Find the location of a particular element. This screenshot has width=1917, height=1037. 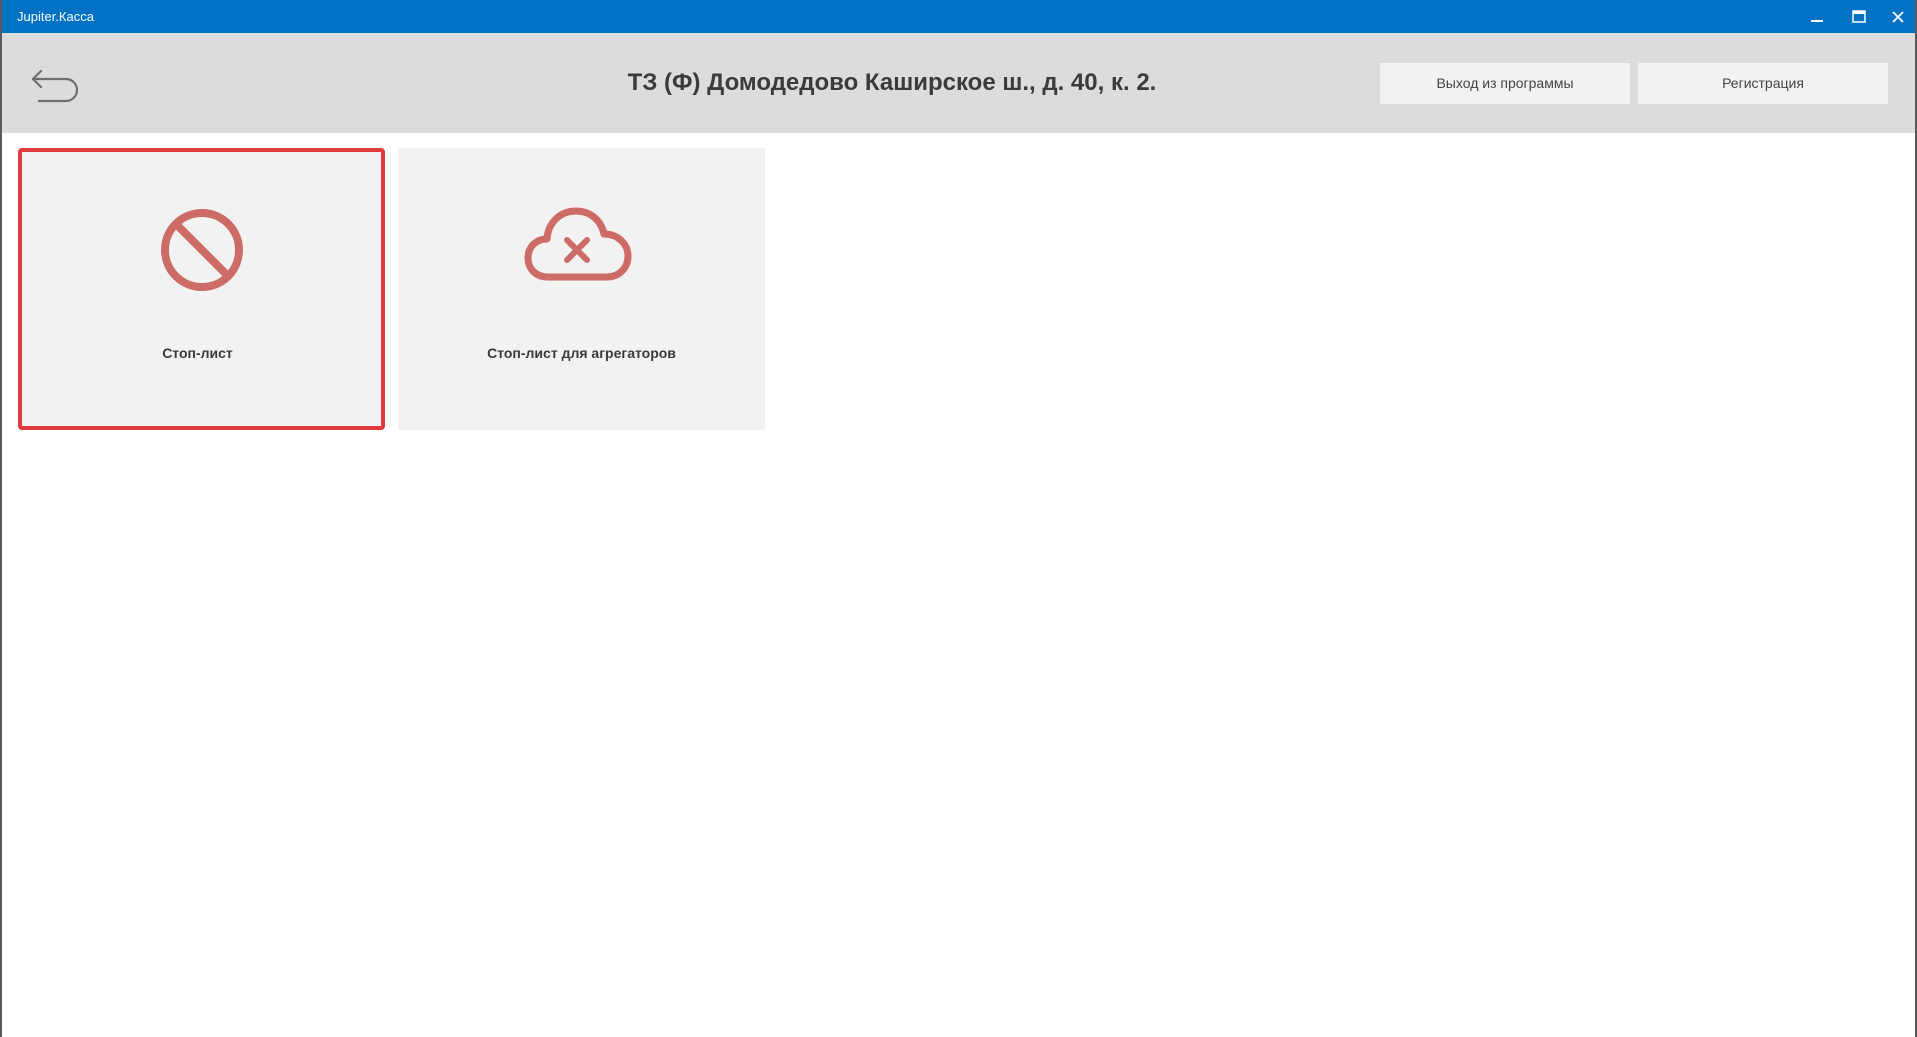

tile-label: Стоп-лист для агрегаторов is located at coordinates (581, 353).